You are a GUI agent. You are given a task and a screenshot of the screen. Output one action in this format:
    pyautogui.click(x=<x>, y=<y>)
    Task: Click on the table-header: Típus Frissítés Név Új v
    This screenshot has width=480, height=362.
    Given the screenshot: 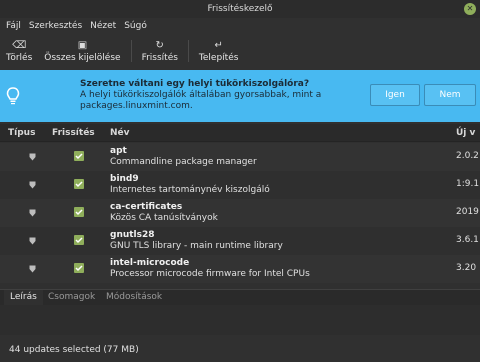 What is the action you would take?
    pyautogui.click(x=240, y=133)
    